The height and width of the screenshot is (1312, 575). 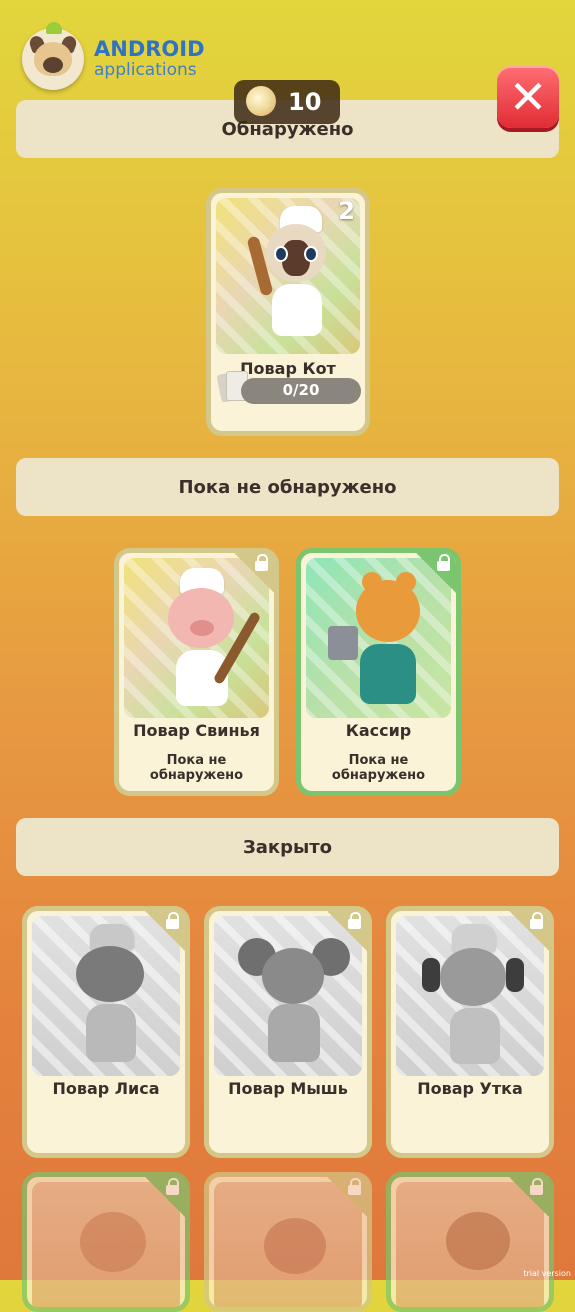 What do you see at coordinates (113, 1242) in the screenshot?
I see `character-1-icon` at bounding box center [113, 1242].